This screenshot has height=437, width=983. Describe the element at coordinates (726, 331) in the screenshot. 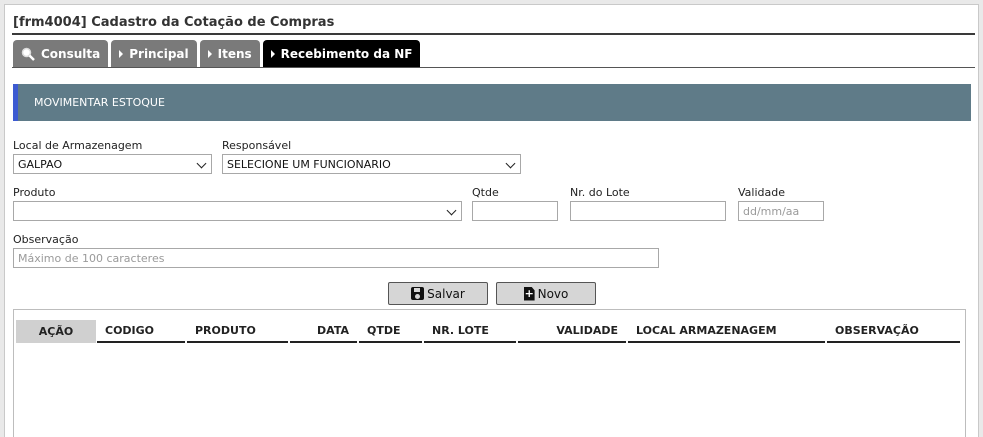

I see `col-header-local: LOCAL ARMAZENAGEM` at that location.